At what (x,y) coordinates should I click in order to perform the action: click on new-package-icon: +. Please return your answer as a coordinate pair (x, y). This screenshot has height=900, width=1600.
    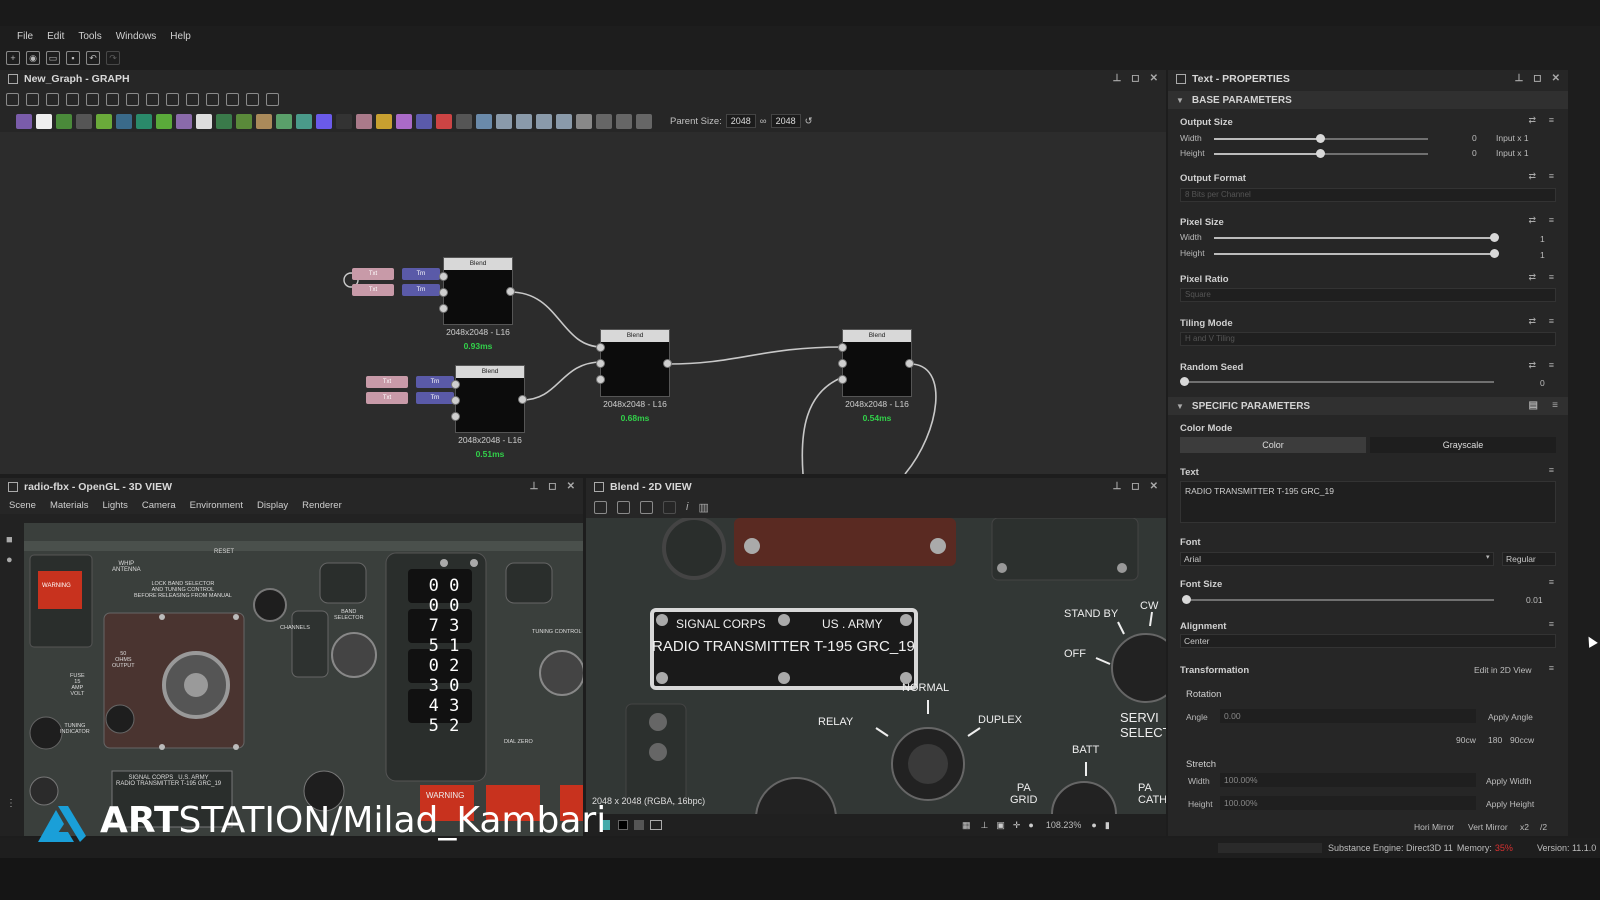
    Looking at the image, I should click on (13, 58).